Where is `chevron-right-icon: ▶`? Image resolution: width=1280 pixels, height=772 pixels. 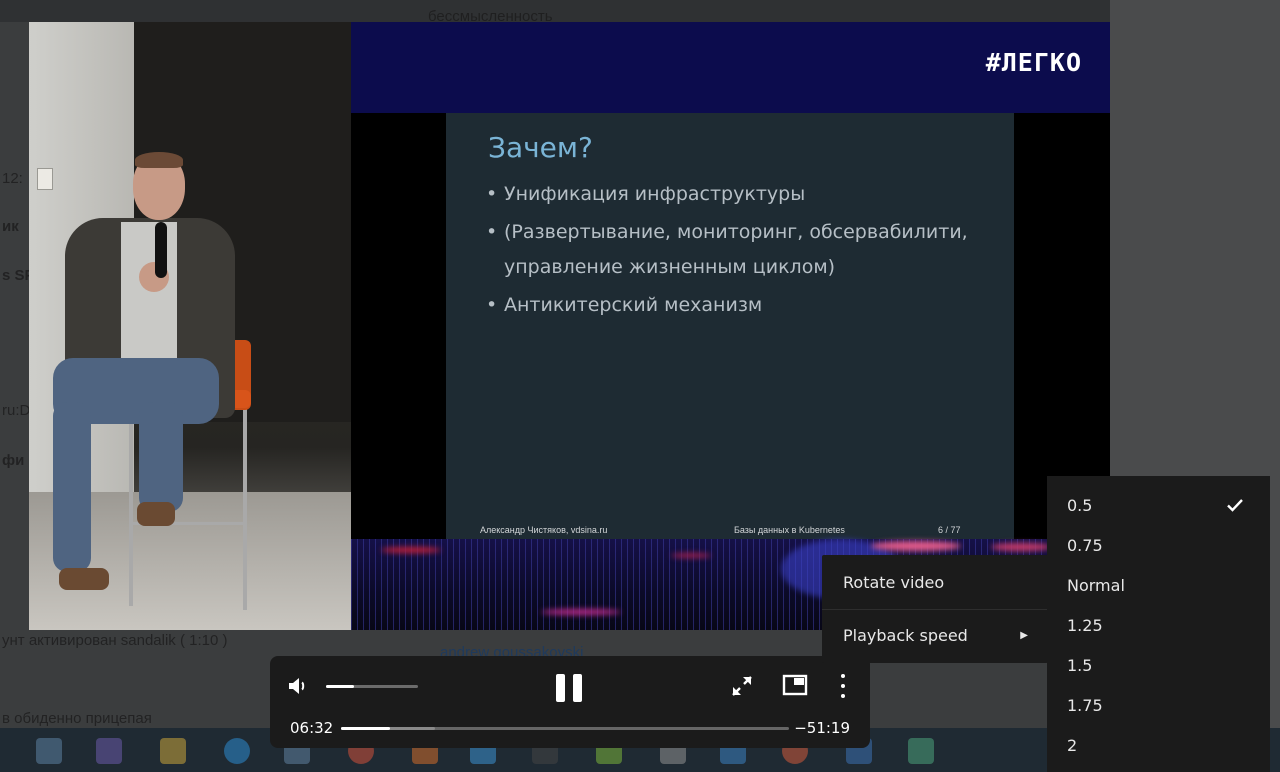
chevron-right-icon: ▶ is located at coordinates (1024, 635).